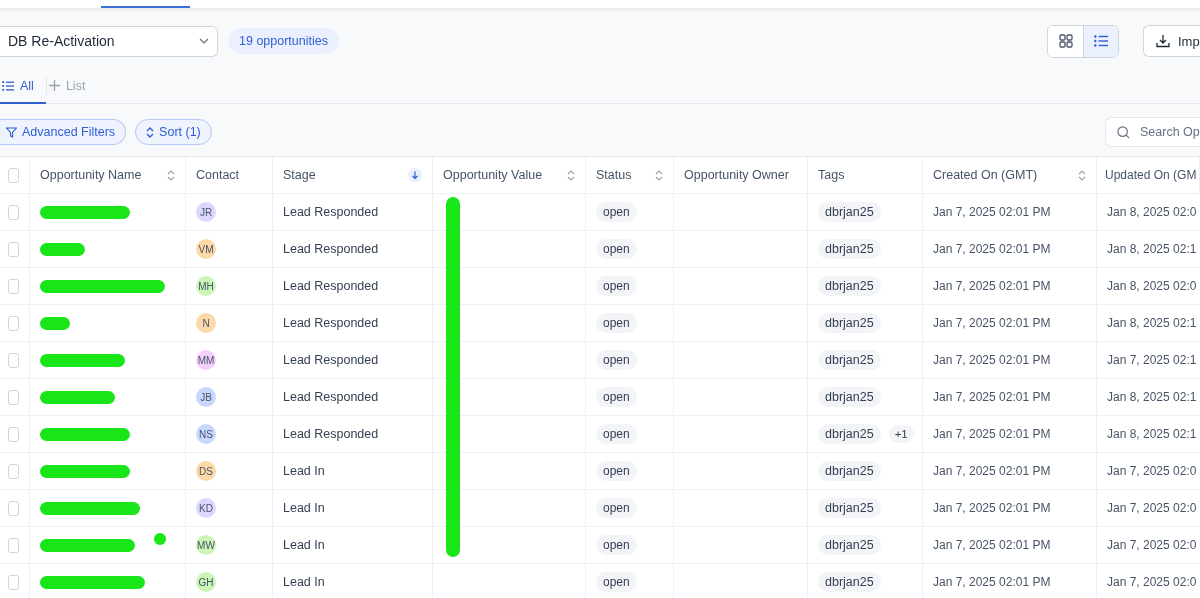 This screenshot has height=598, width=1200. I want to click on pipeline-select: DB Re-Activation, so click(109, 41).